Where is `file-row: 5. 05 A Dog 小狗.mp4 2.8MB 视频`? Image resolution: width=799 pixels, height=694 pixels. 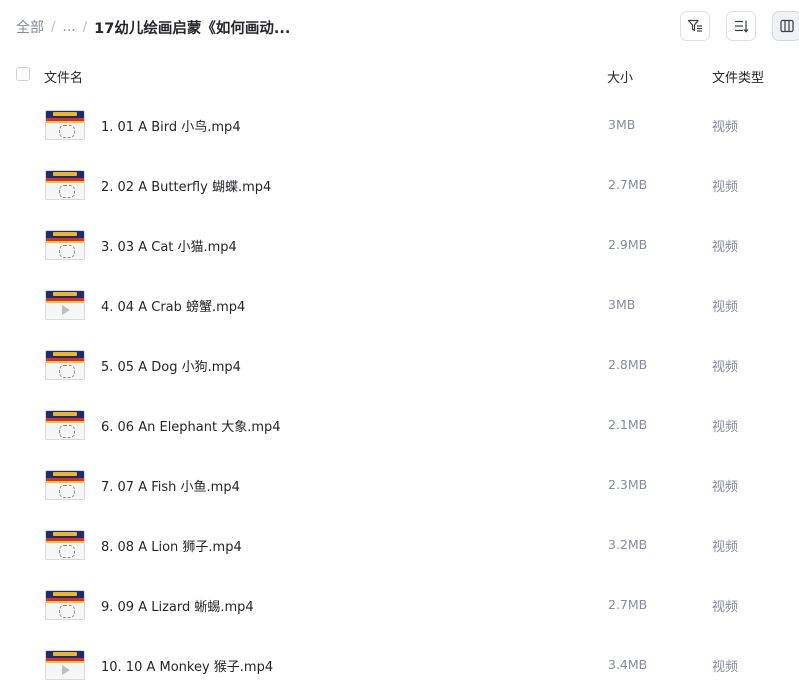 file-row: 5. 05 A Dog 小狗.mp4 2.8MB 视频 is located at coordinates (399, 365).